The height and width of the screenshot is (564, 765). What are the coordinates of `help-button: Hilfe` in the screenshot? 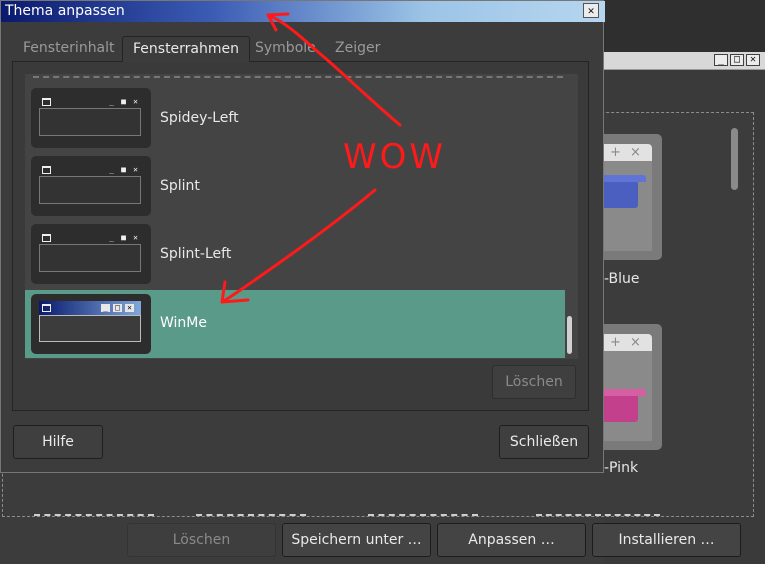 It's located at (58, 442).